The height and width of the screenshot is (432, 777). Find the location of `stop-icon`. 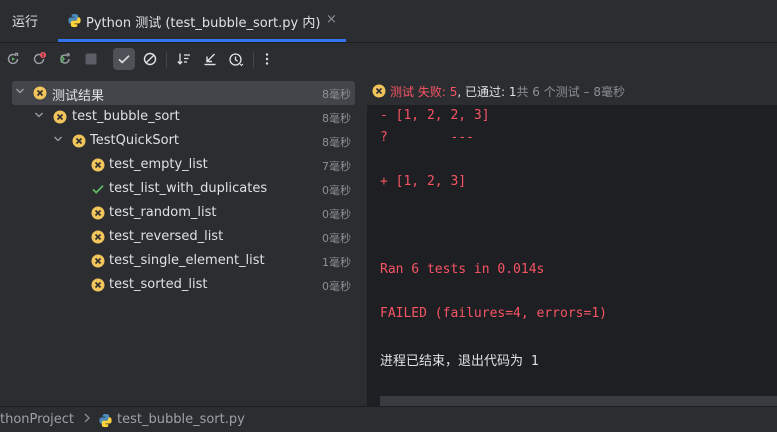

stop-icon is located at coordinates (91, 59).